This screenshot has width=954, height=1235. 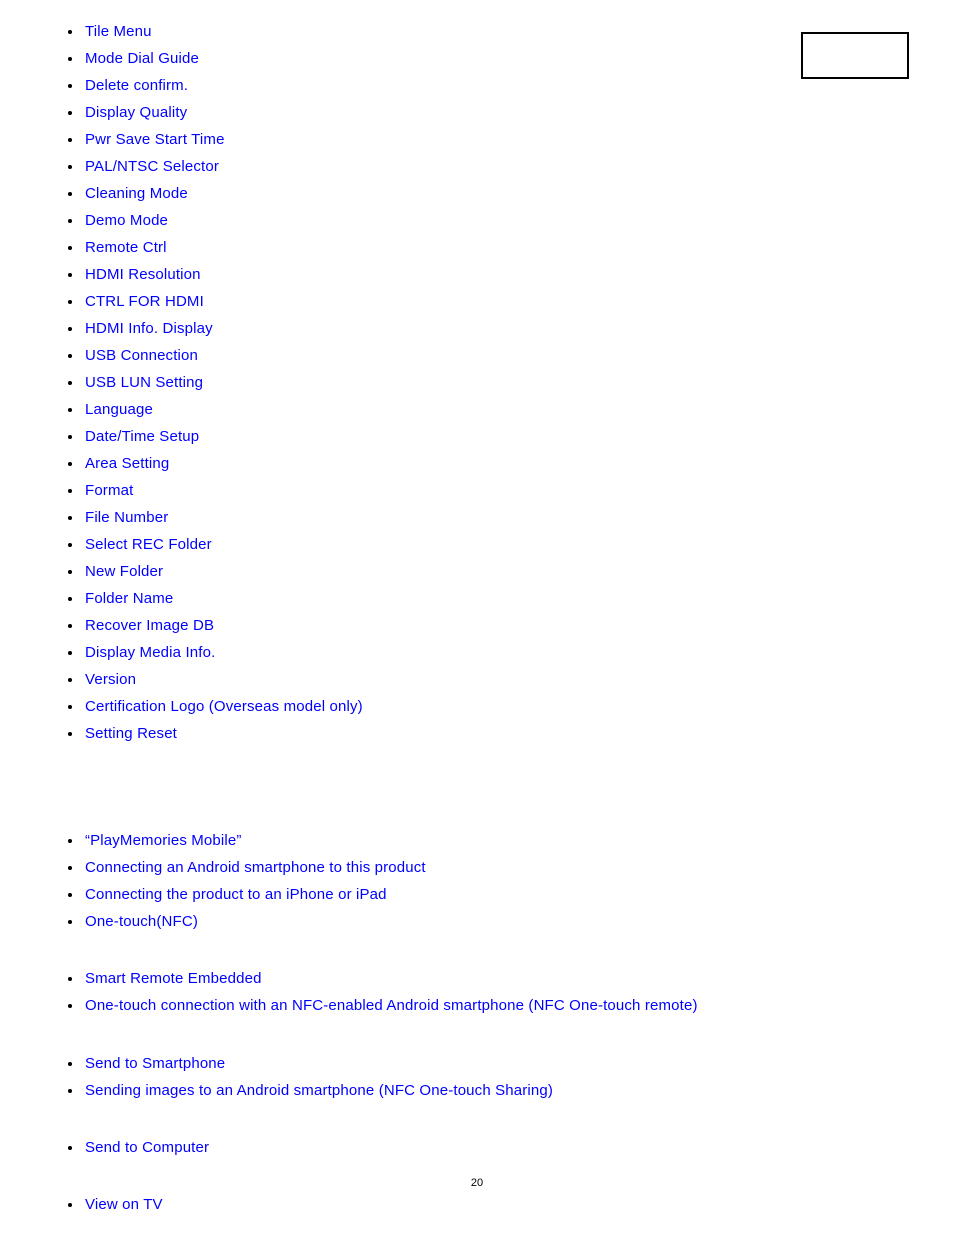 I want to click on list-item: Area Setting, so click(x=181, y=463).